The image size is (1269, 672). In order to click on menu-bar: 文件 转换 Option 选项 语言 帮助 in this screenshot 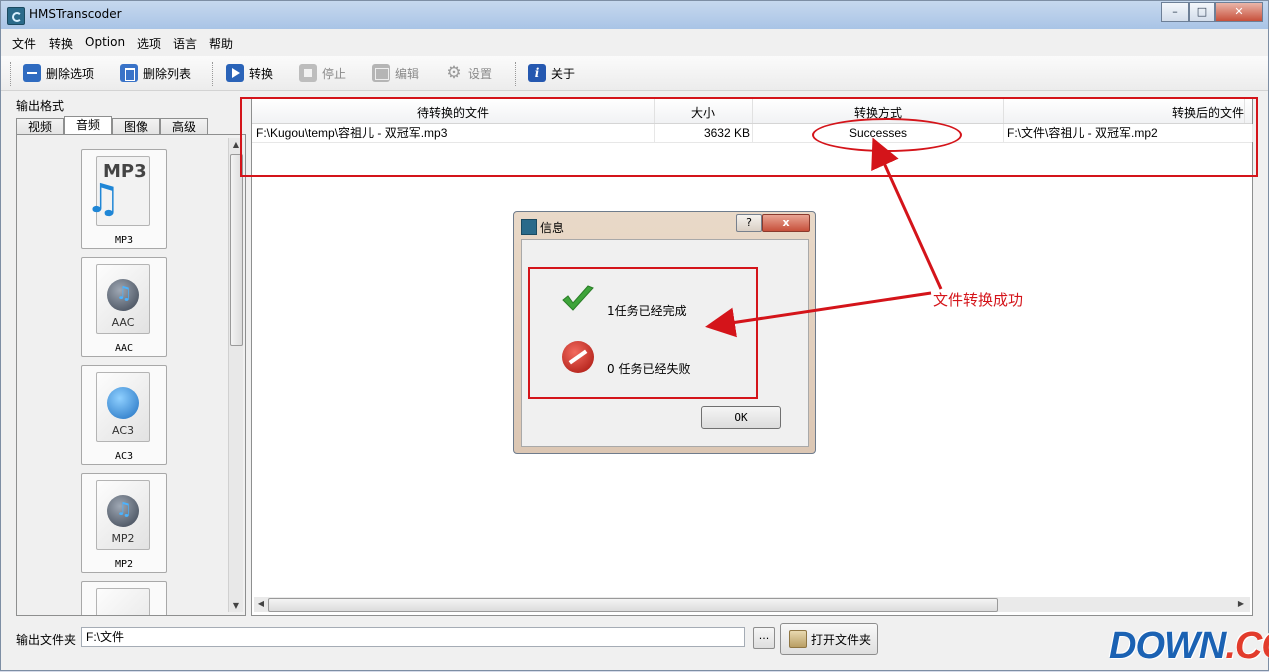, I will do `click(634, 43)`.